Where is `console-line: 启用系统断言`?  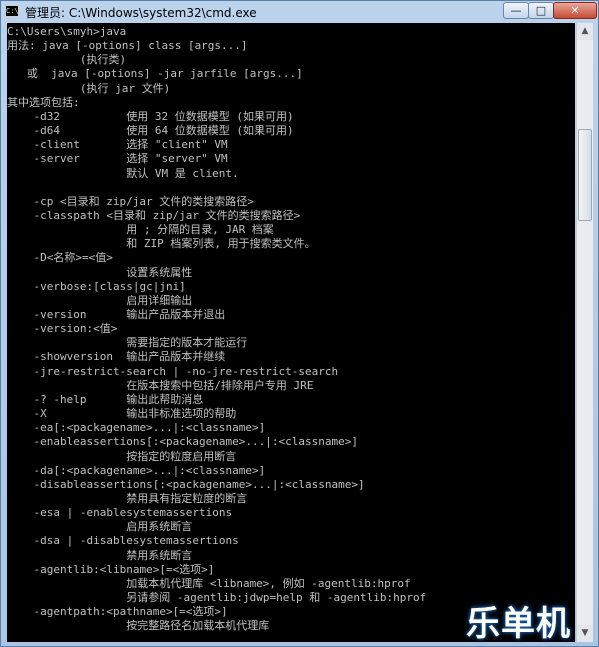 console-line: 启用系统断言 is located at coordinates (100, 527).